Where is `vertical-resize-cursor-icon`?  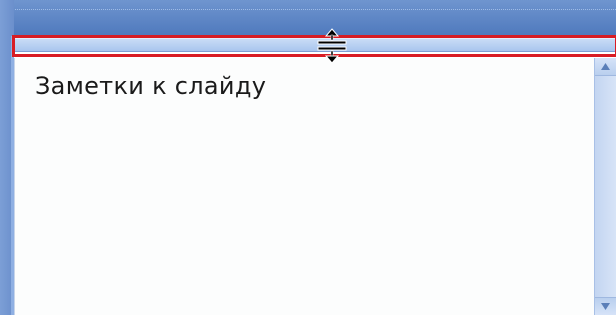 vertical-resize-cursor-icon is located at coordinates (332, 46).